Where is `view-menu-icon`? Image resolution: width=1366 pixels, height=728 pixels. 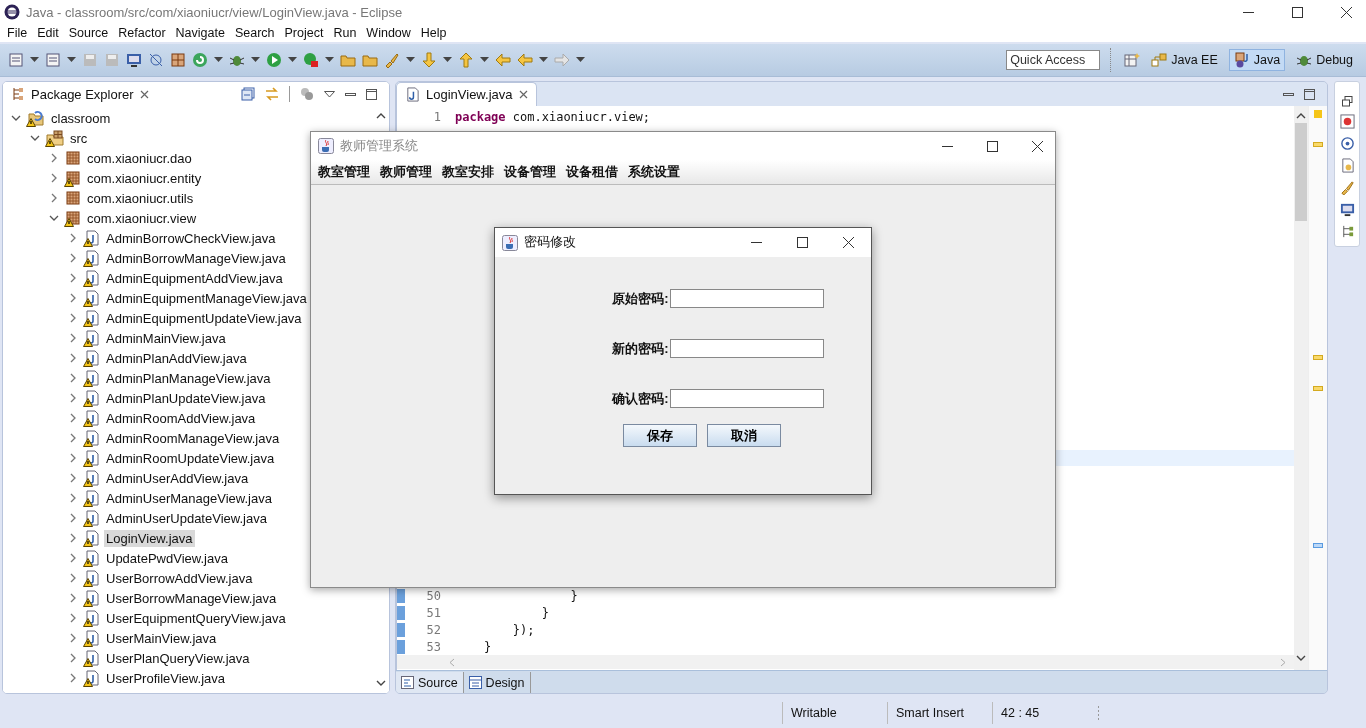 view-menu-icon is located at coordinates (329, 94).